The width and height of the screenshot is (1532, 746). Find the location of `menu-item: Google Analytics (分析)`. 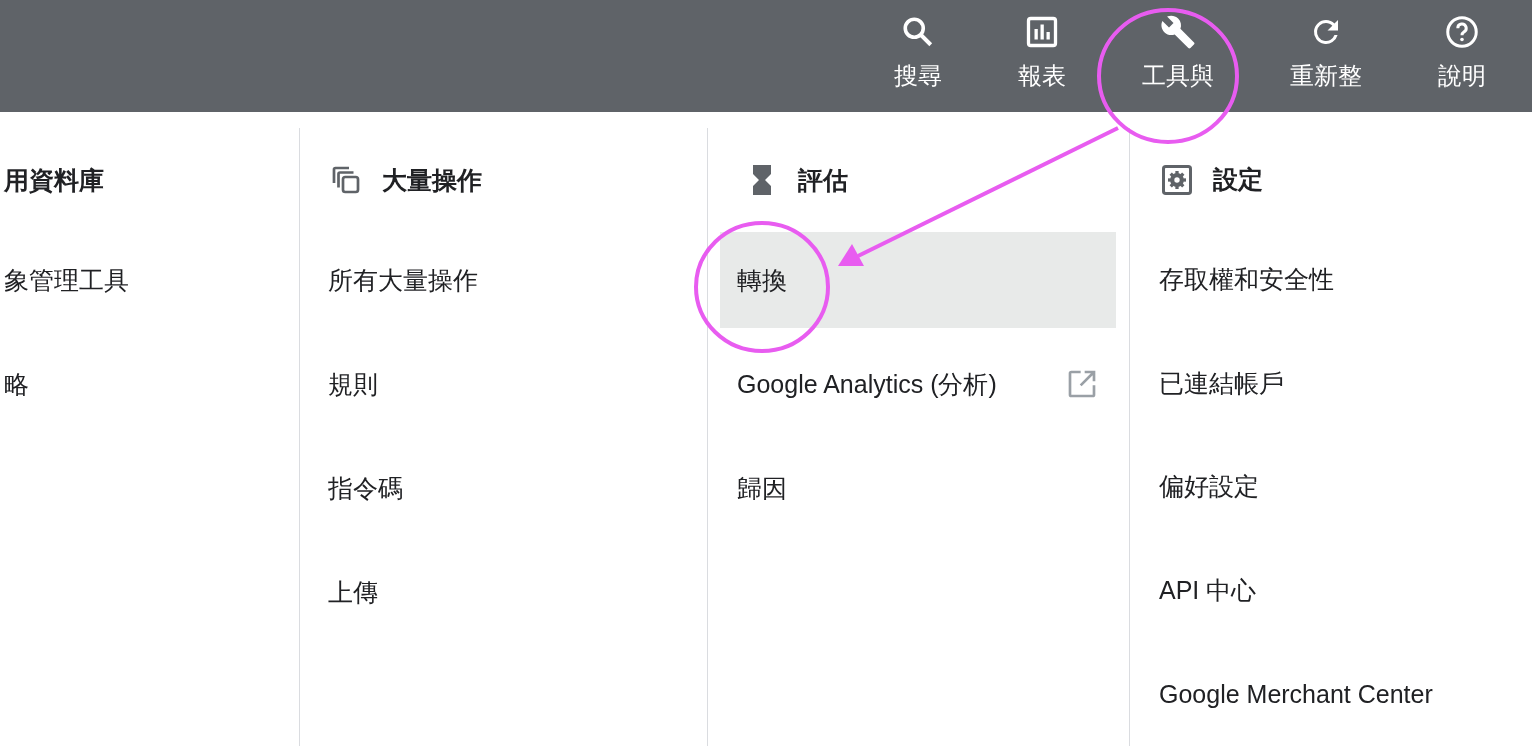

menu-item: Google Analytics (分析) is located at coordinates (918, 384).